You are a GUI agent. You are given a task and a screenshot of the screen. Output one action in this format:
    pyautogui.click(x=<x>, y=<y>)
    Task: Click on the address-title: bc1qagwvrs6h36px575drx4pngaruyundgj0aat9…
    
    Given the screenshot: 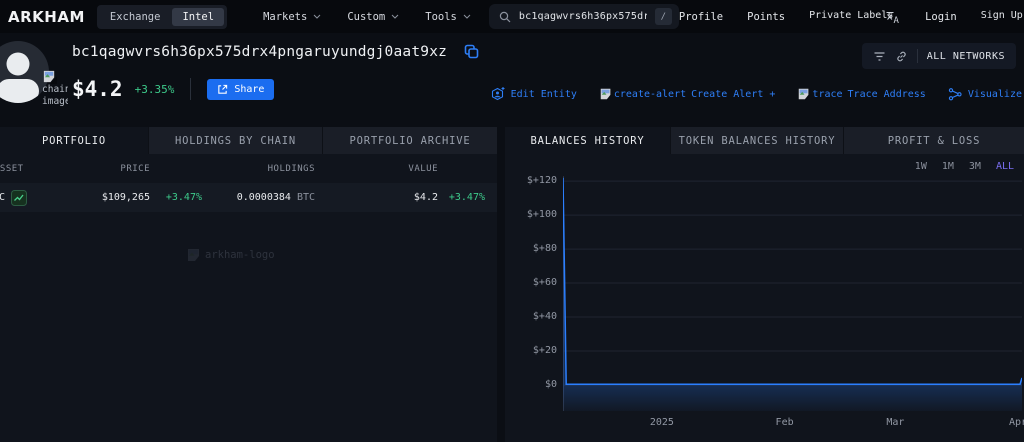 What is the action you would take?
    pyautogui.click(x=260, y=51)
    